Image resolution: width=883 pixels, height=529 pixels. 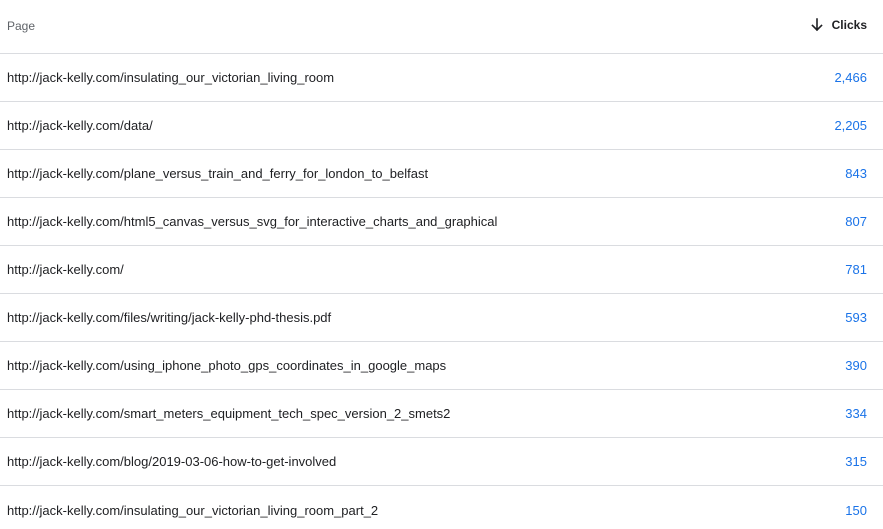 What do you see at coordinates (856, 510) in the screenshot?
I see `clicks-value: 150` at bounding box center [856, 510].